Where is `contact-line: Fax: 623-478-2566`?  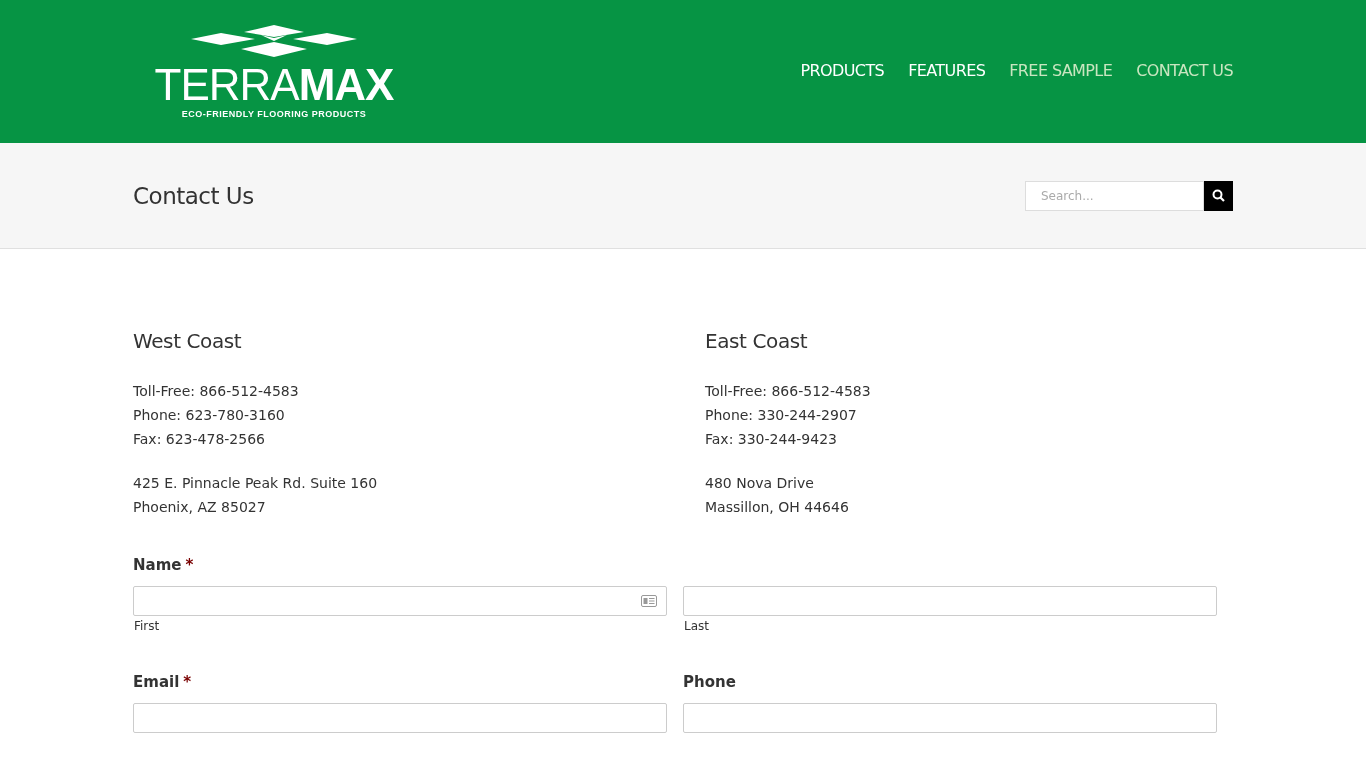 contact-line: Fax: 623-478-2566 is located at coordinates (199, 439).